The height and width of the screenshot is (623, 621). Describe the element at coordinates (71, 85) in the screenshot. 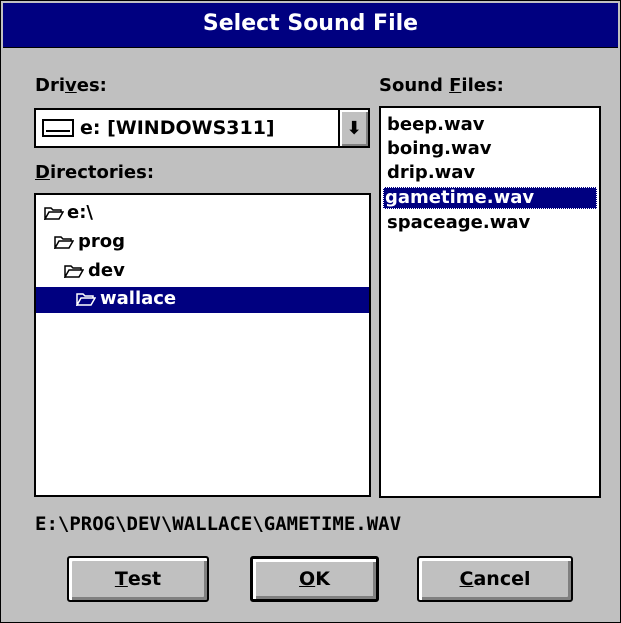

I see `drives-label: Drives:` at that location.